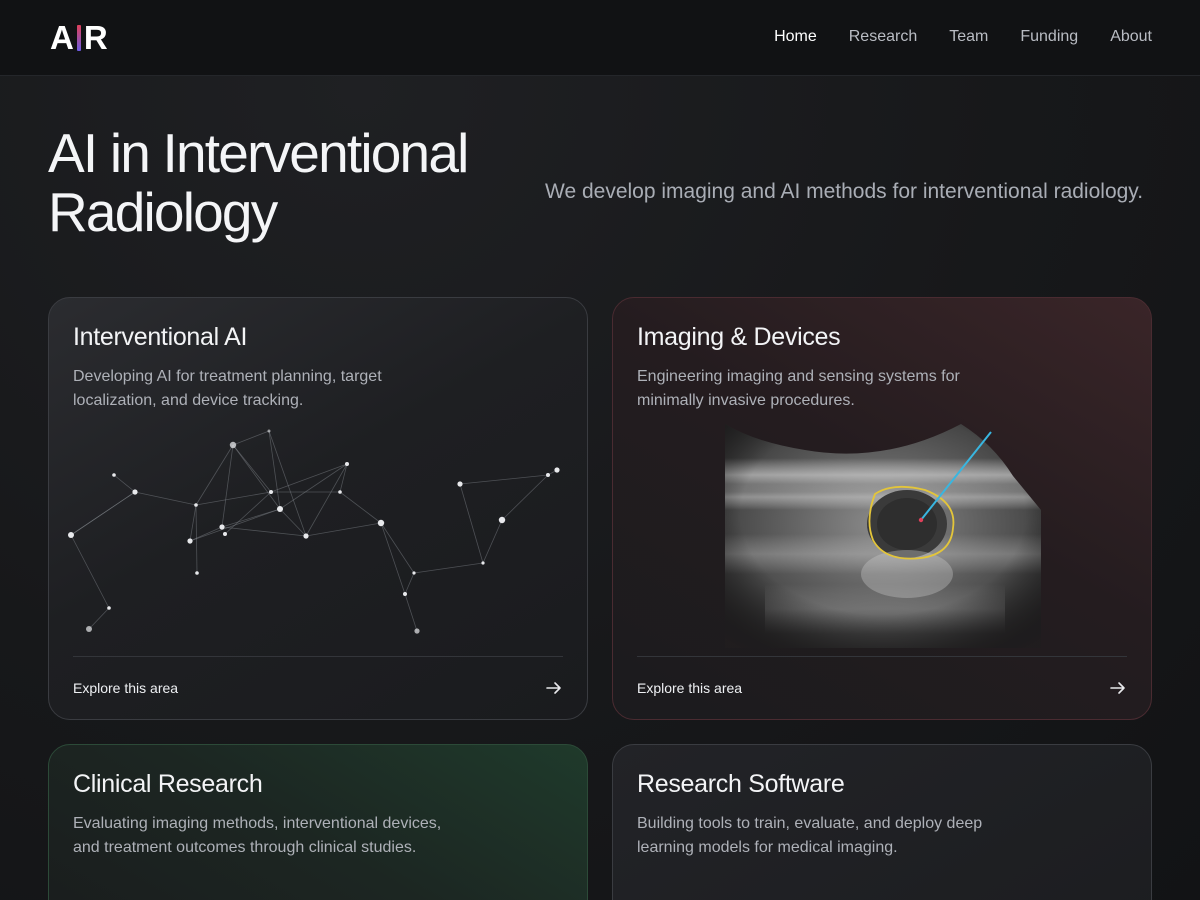  Describe the element at coordinates (883, 536) in the screenshot. I see `ultrasound-image` at that location.